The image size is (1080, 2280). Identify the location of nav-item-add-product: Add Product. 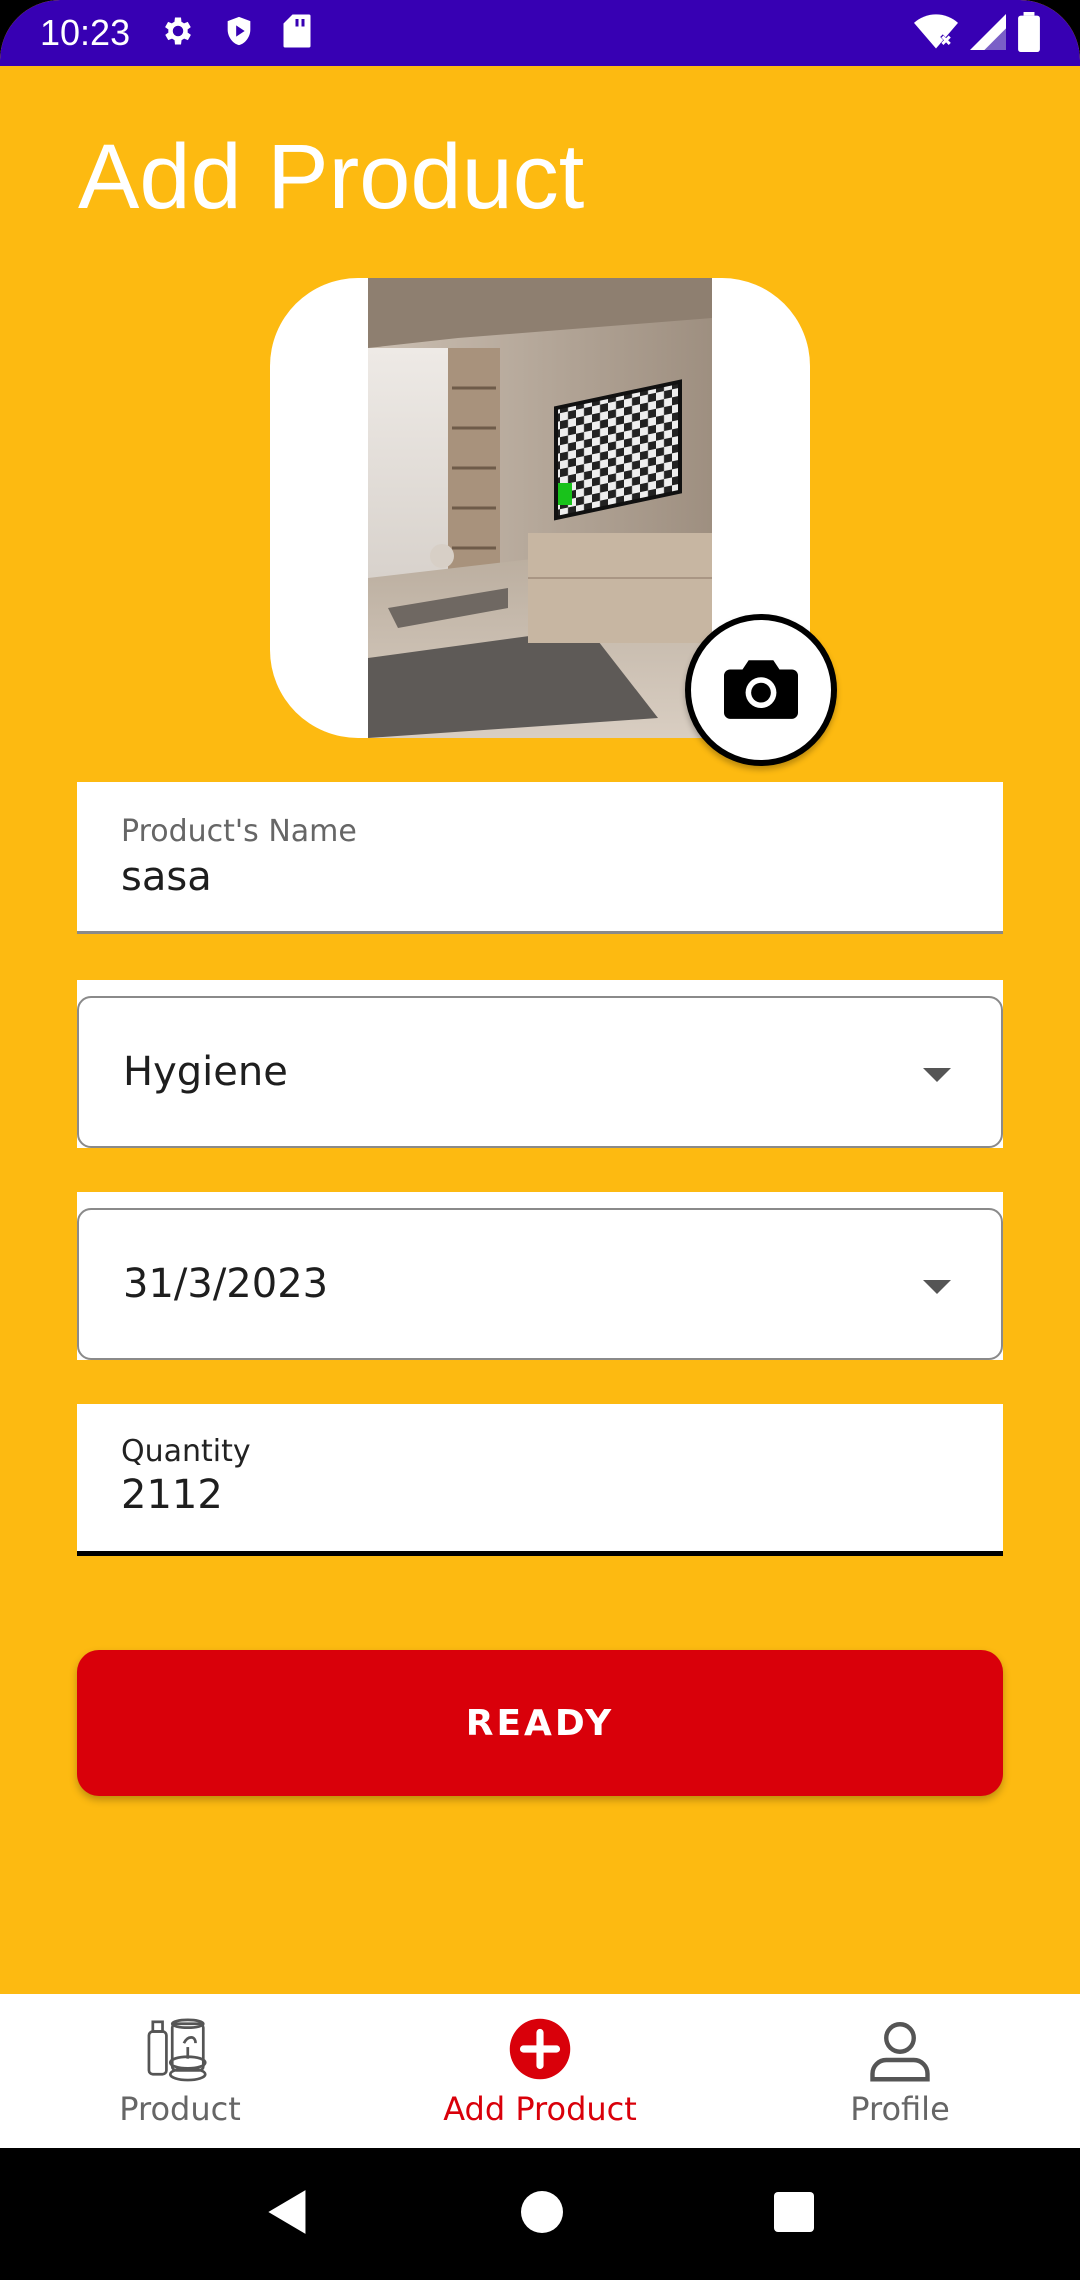
(540, 2071).